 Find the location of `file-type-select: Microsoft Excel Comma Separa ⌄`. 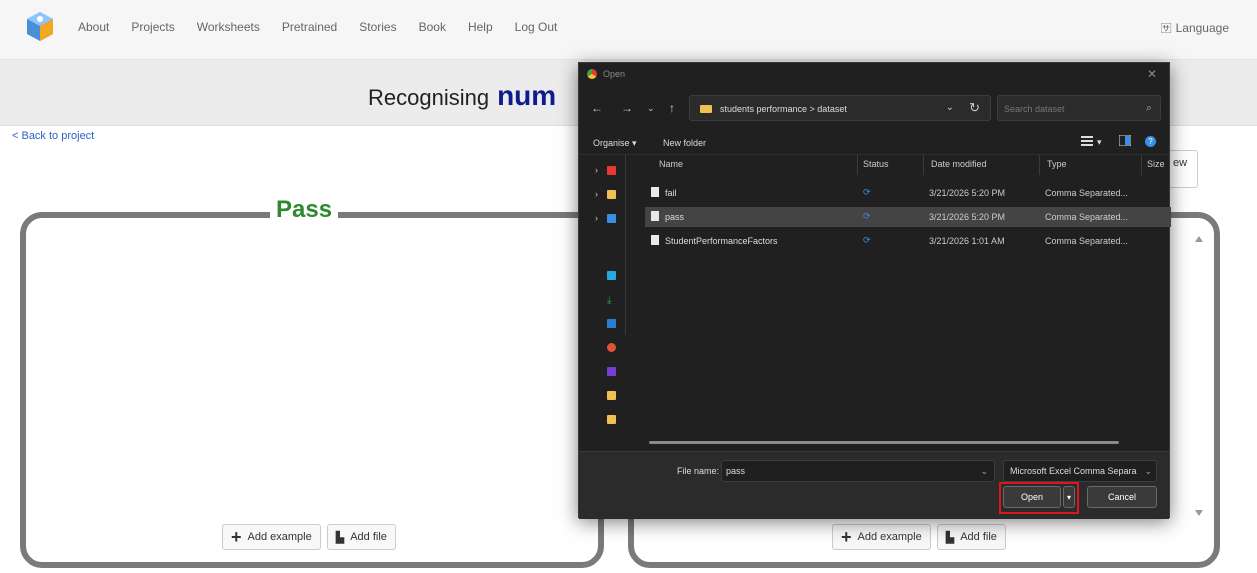

file-type-select: Microsoft Excel Comma Separa ⌄ is located at coordinates (1080, 471).